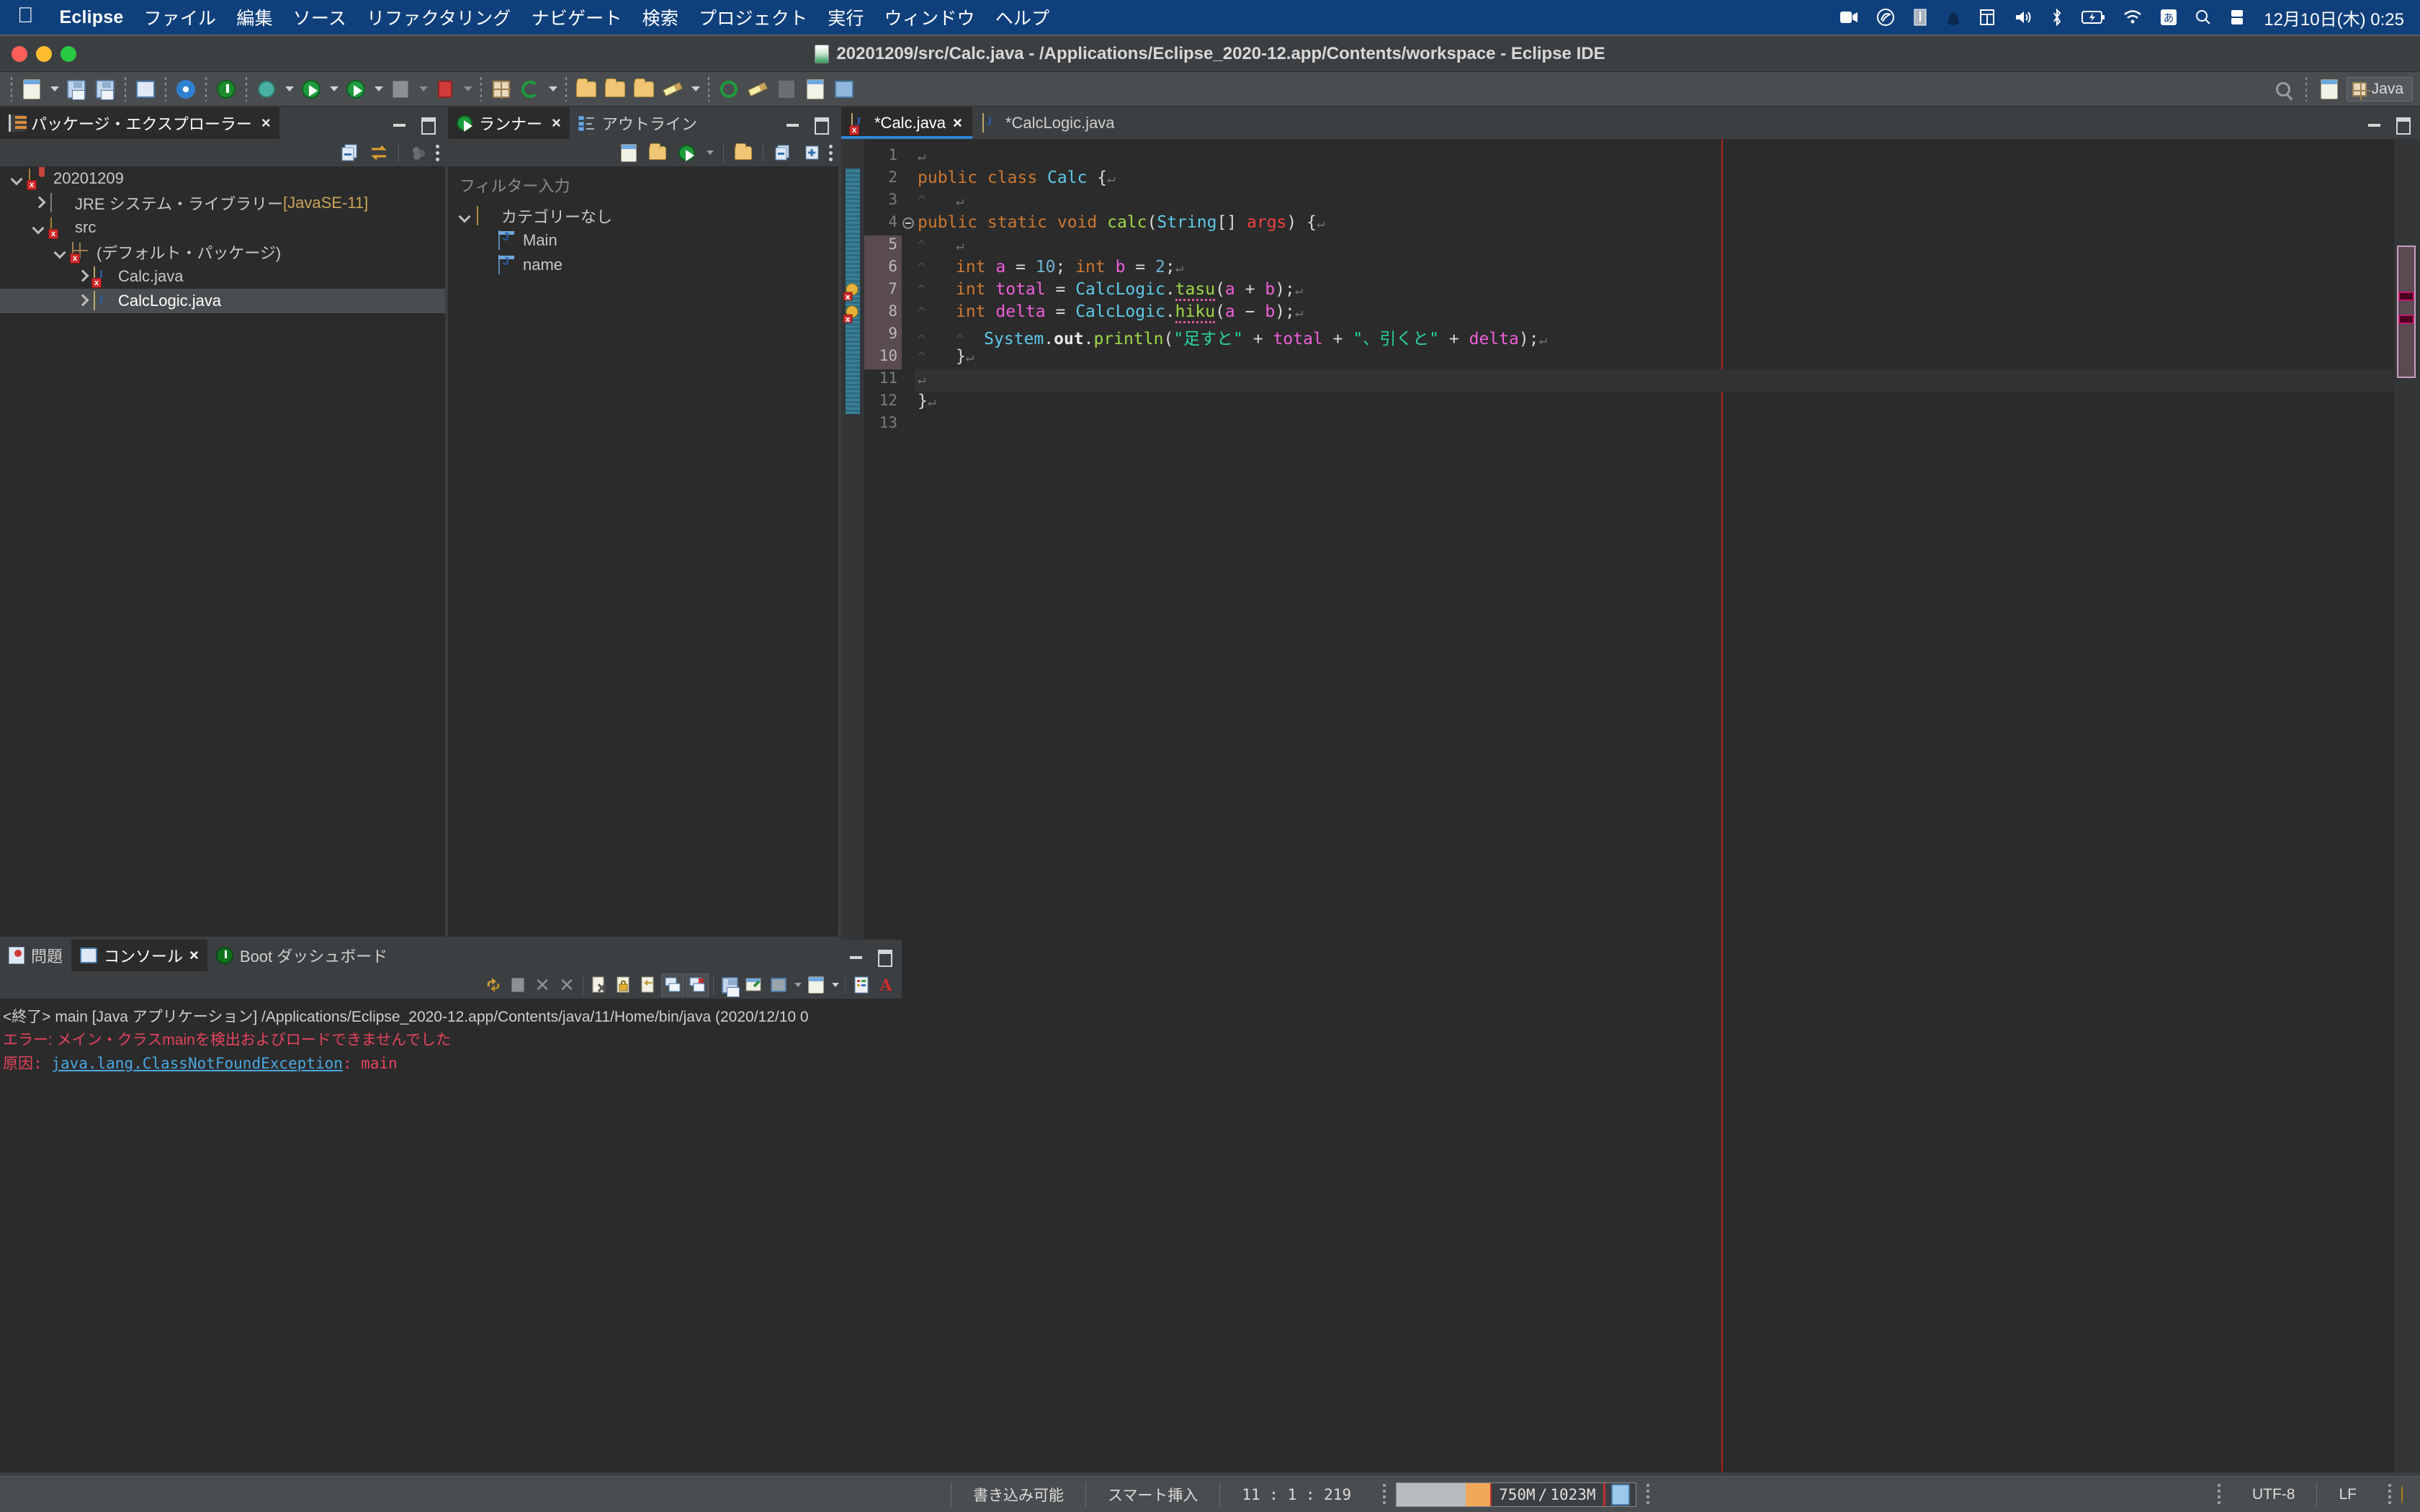 The height and width of the screenshot is (1512, 2420). I want to click on code-line: public class Calc {↵, so click(1017, 177).